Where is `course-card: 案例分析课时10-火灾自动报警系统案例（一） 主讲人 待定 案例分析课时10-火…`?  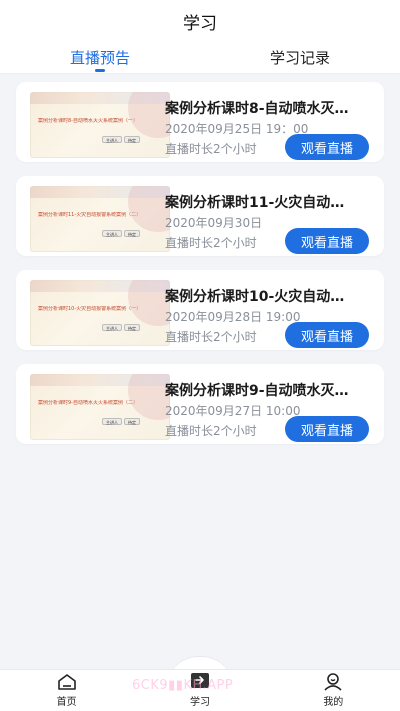
course-card: 案例分析课时10-火灾自动报警系统案例（一） 主讲人 待定 案例分析课时10-火… is located at coordinates (200, 310).